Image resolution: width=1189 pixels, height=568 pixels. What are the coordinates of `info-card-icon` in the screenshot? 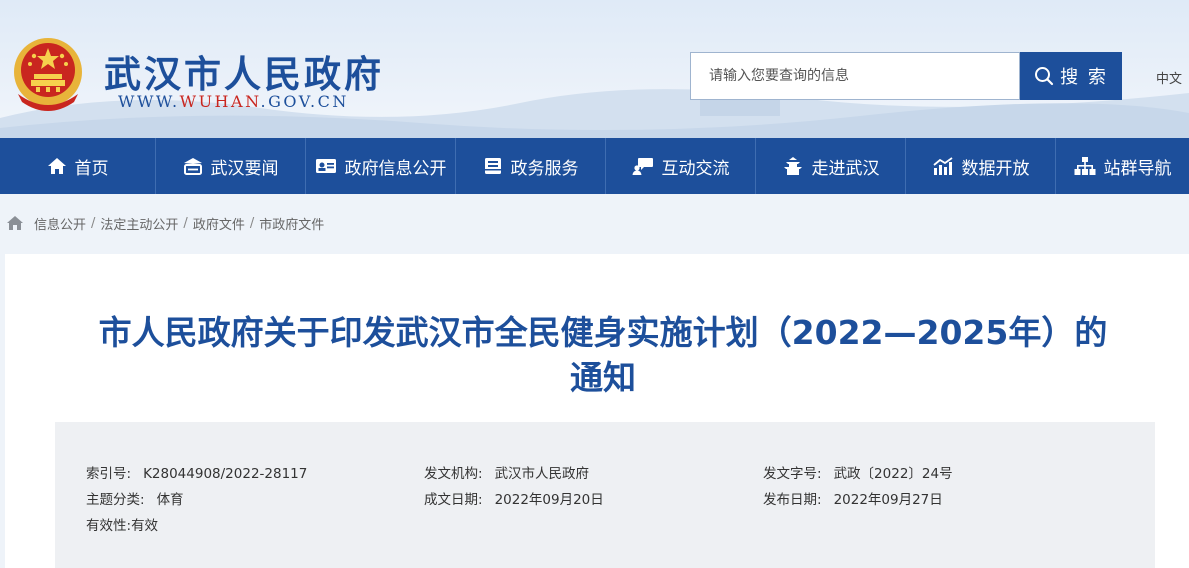 It's located at (325, 166).